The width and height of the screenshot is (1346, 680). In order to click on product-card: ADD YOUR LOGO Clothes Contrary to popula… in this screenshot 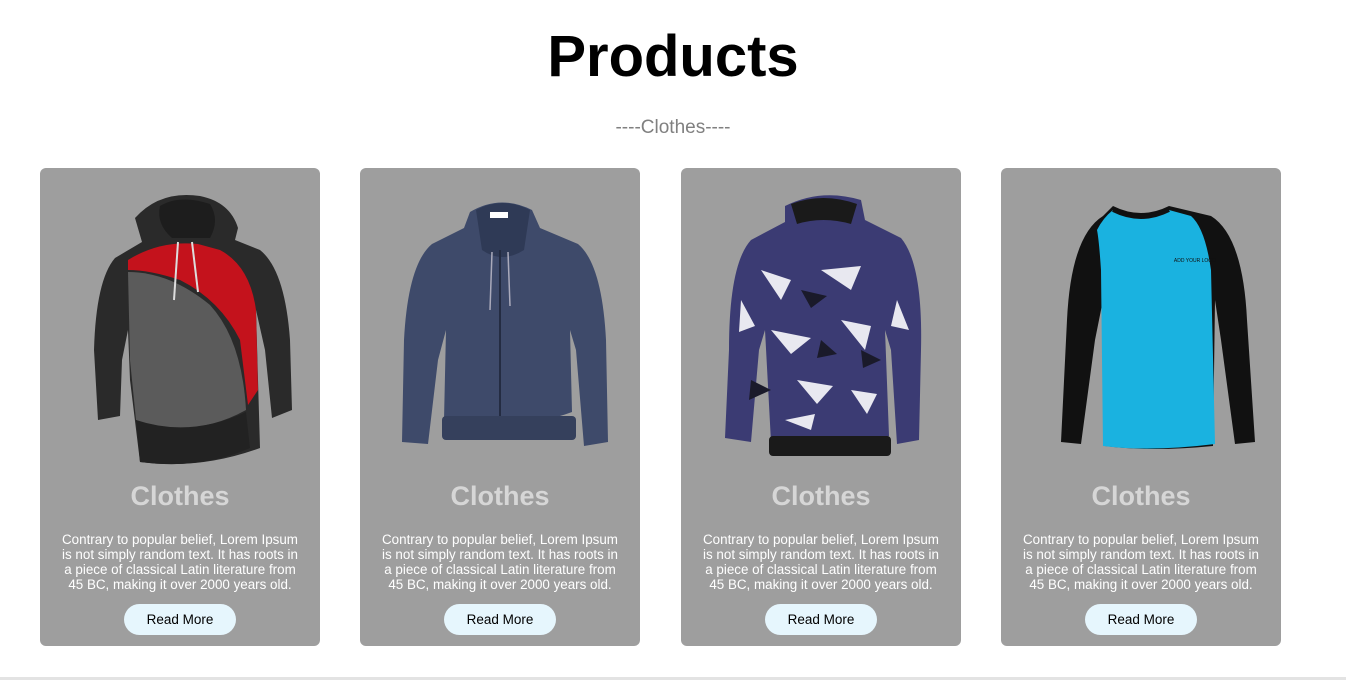, I will do `click(1141, 407)`.